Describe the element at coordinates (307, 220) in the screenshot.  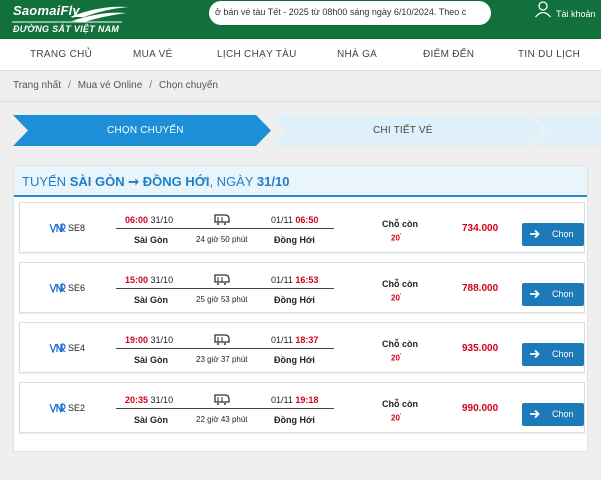
I see `arrival-hour: 06:50` at that location.